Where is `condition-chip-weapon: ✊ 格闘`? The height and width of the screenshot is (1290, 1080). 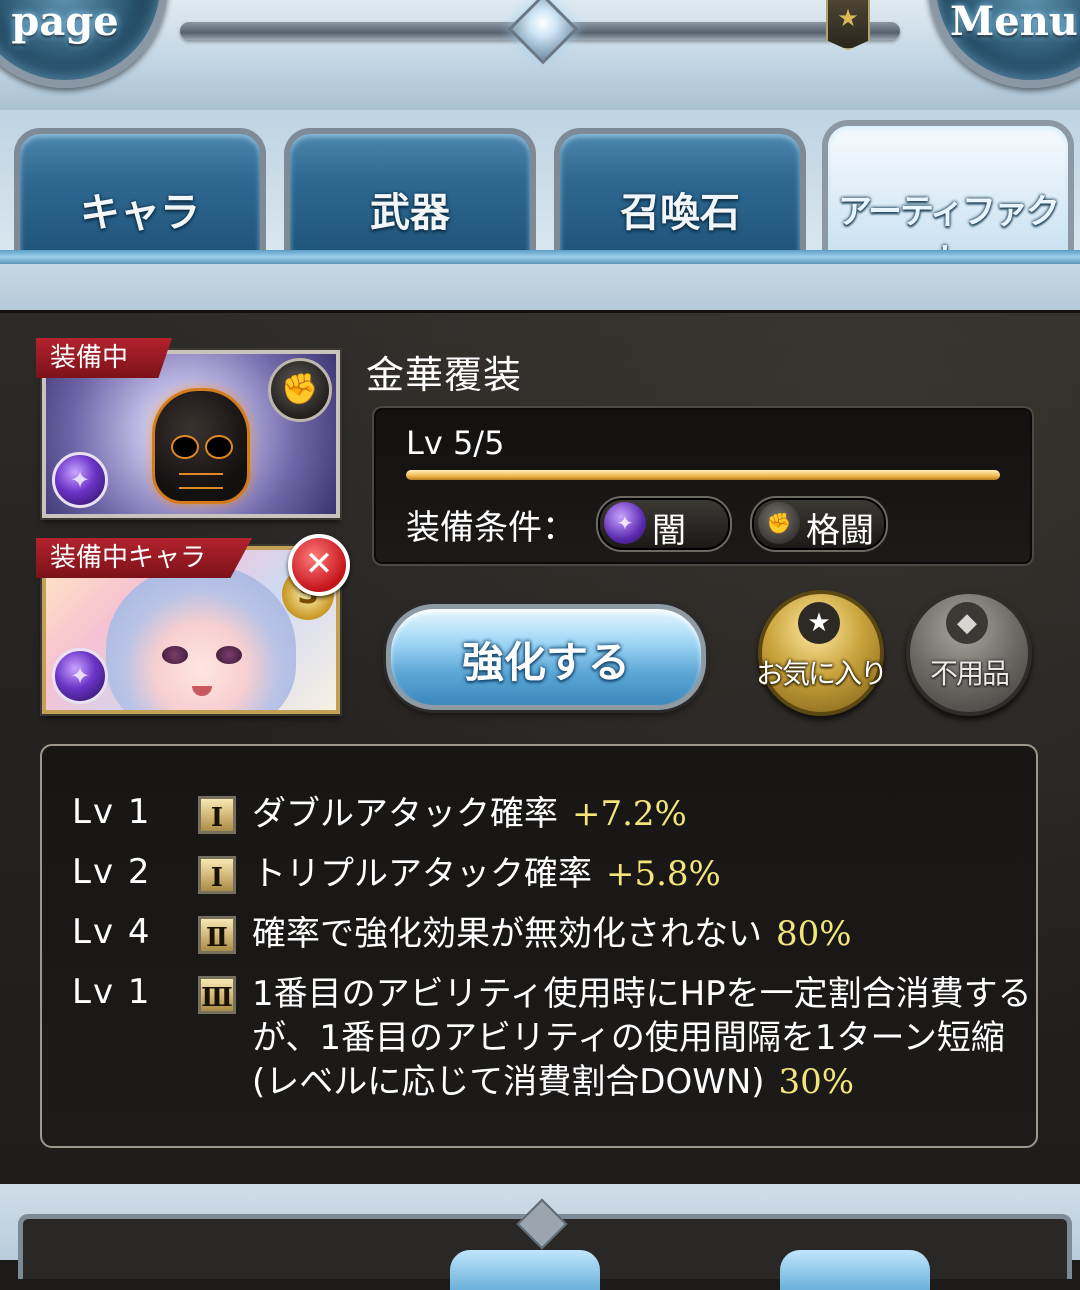
condition-chip-weapon: ✊ 格闘 is located at coordinates (819, 524).